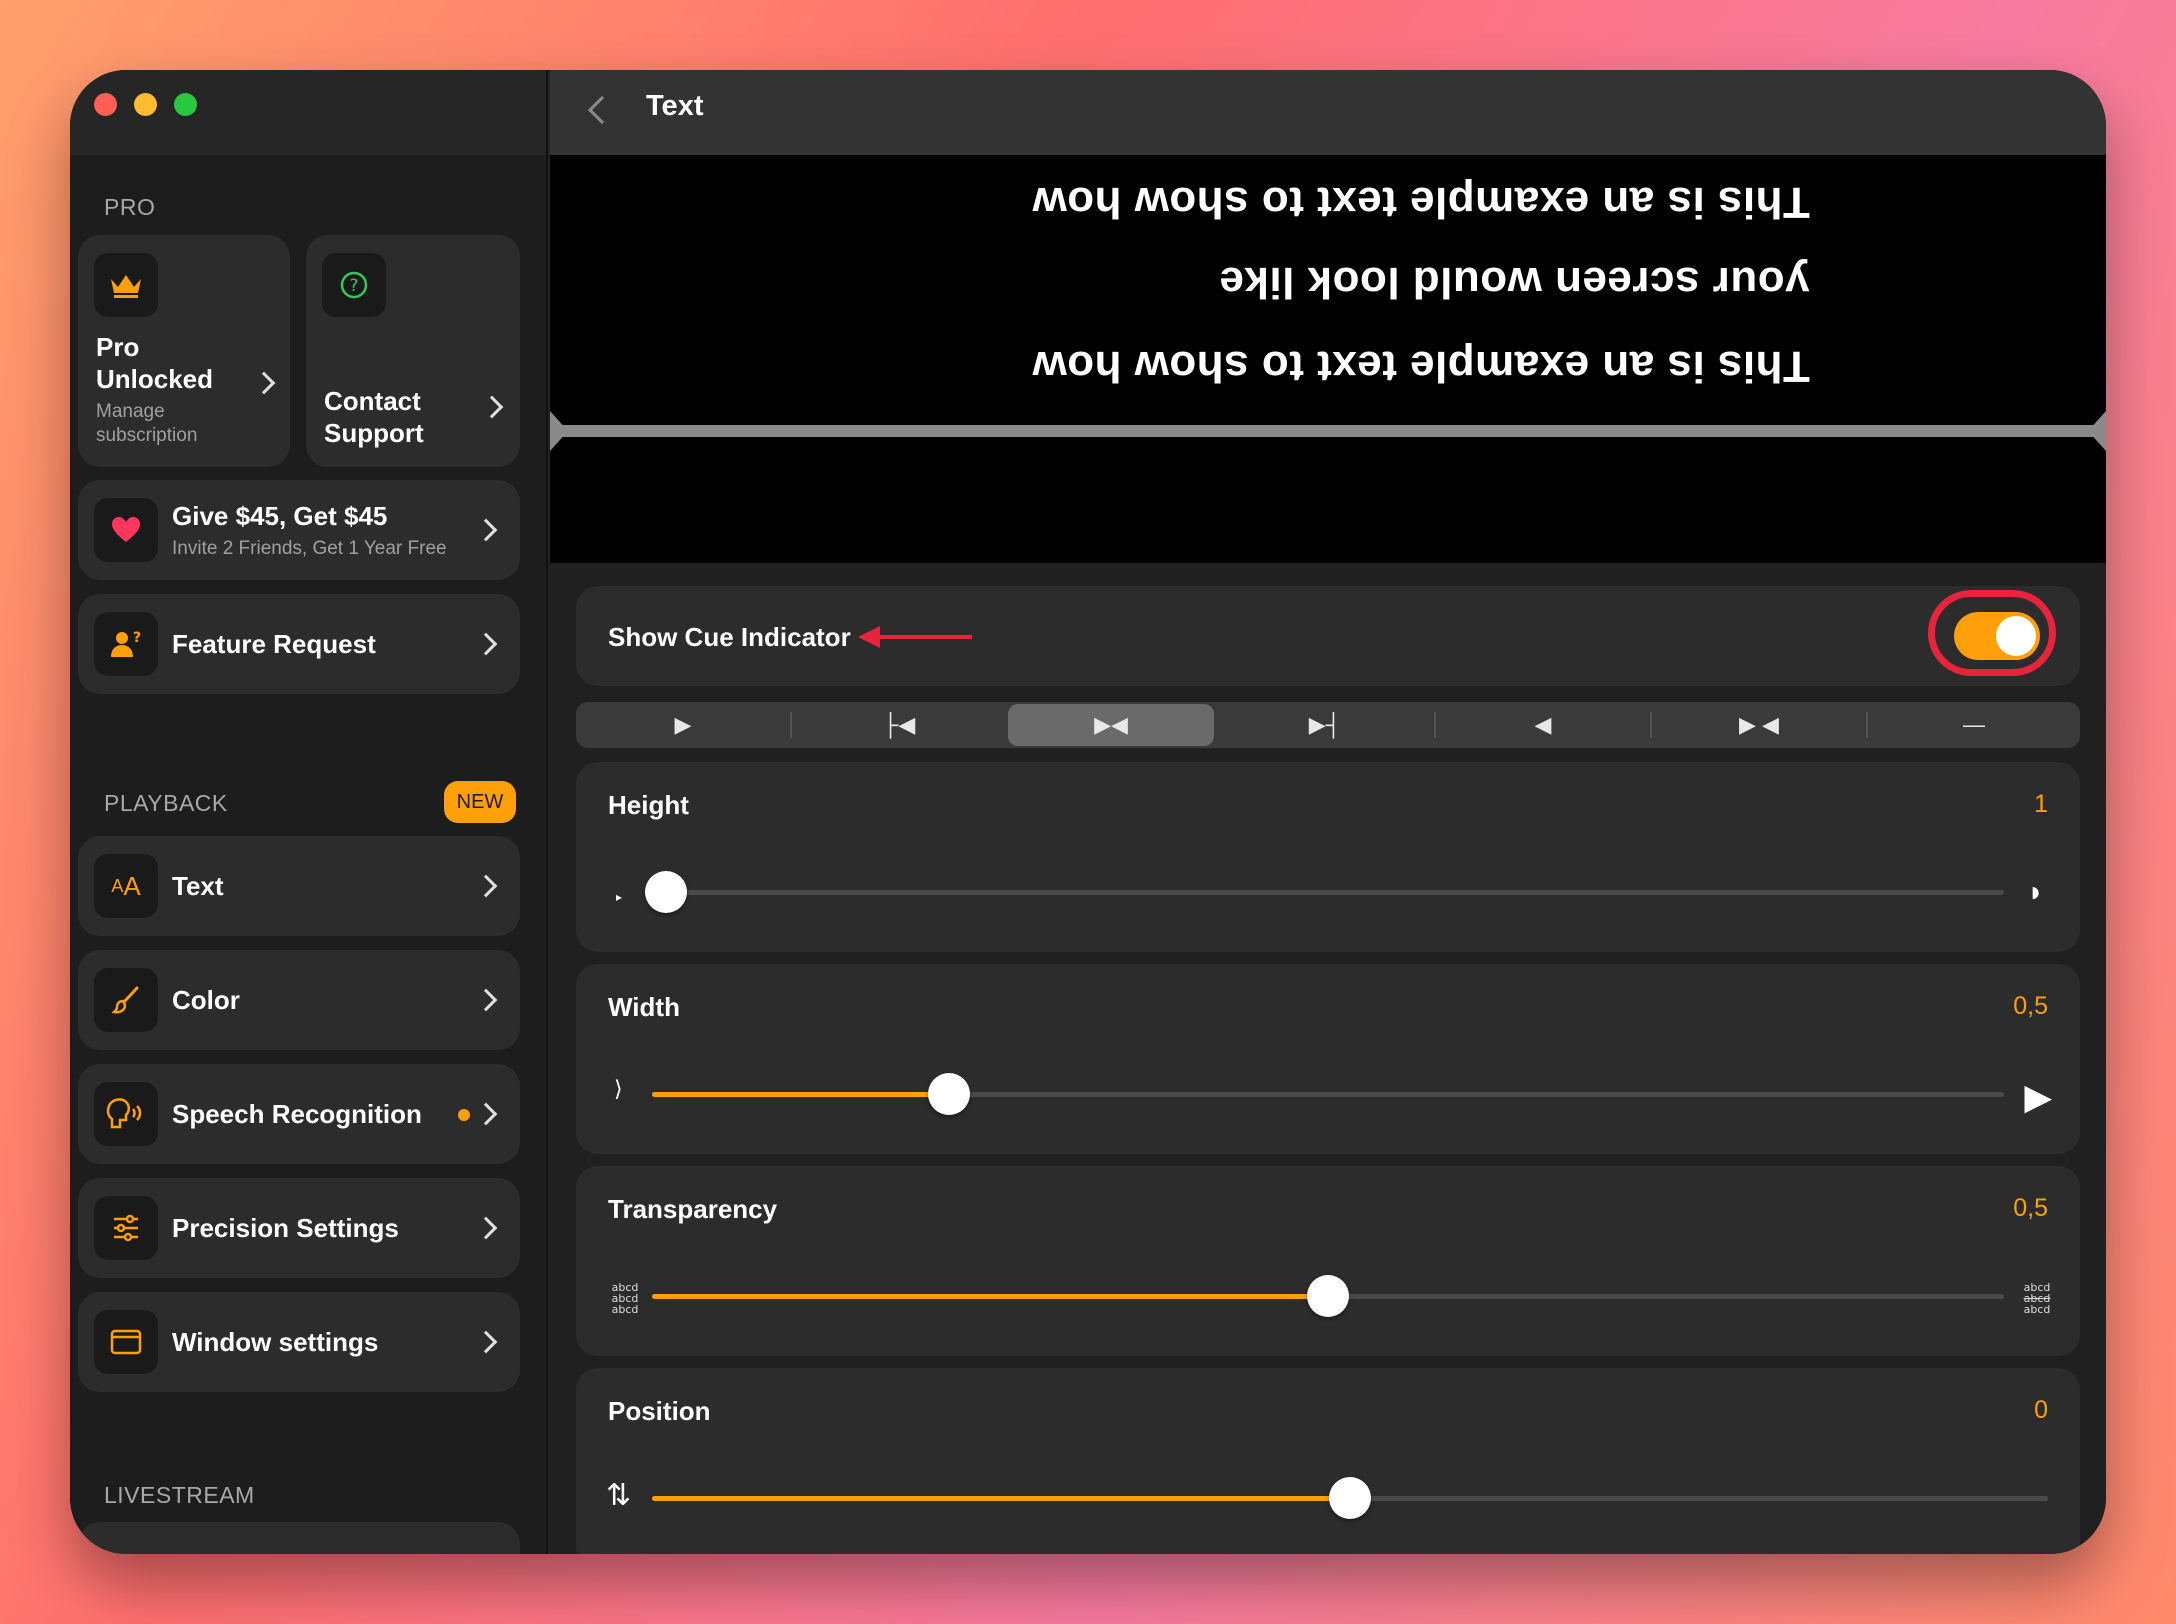 Image resolution: width=2176 pixels, height=1624 pixels. I want to click on speech-icon, so click(126, 1114).